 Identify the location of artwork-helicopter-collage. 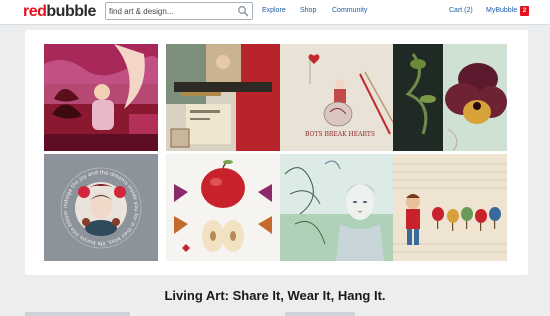
(223, 97).